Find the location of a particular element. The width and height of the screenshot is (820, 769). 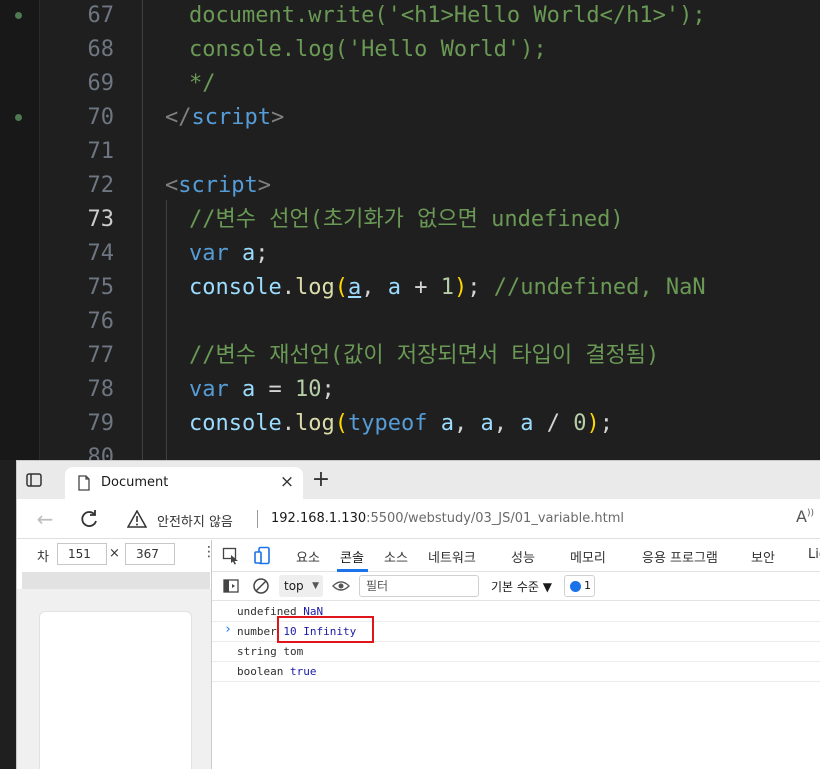

code-token: log is located at coordinates (314, 423).